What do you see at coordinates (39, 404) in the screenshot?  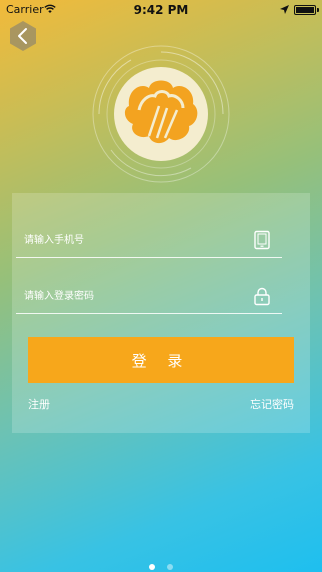 I see `register-link: 注册` at bounding box center [39, 404].